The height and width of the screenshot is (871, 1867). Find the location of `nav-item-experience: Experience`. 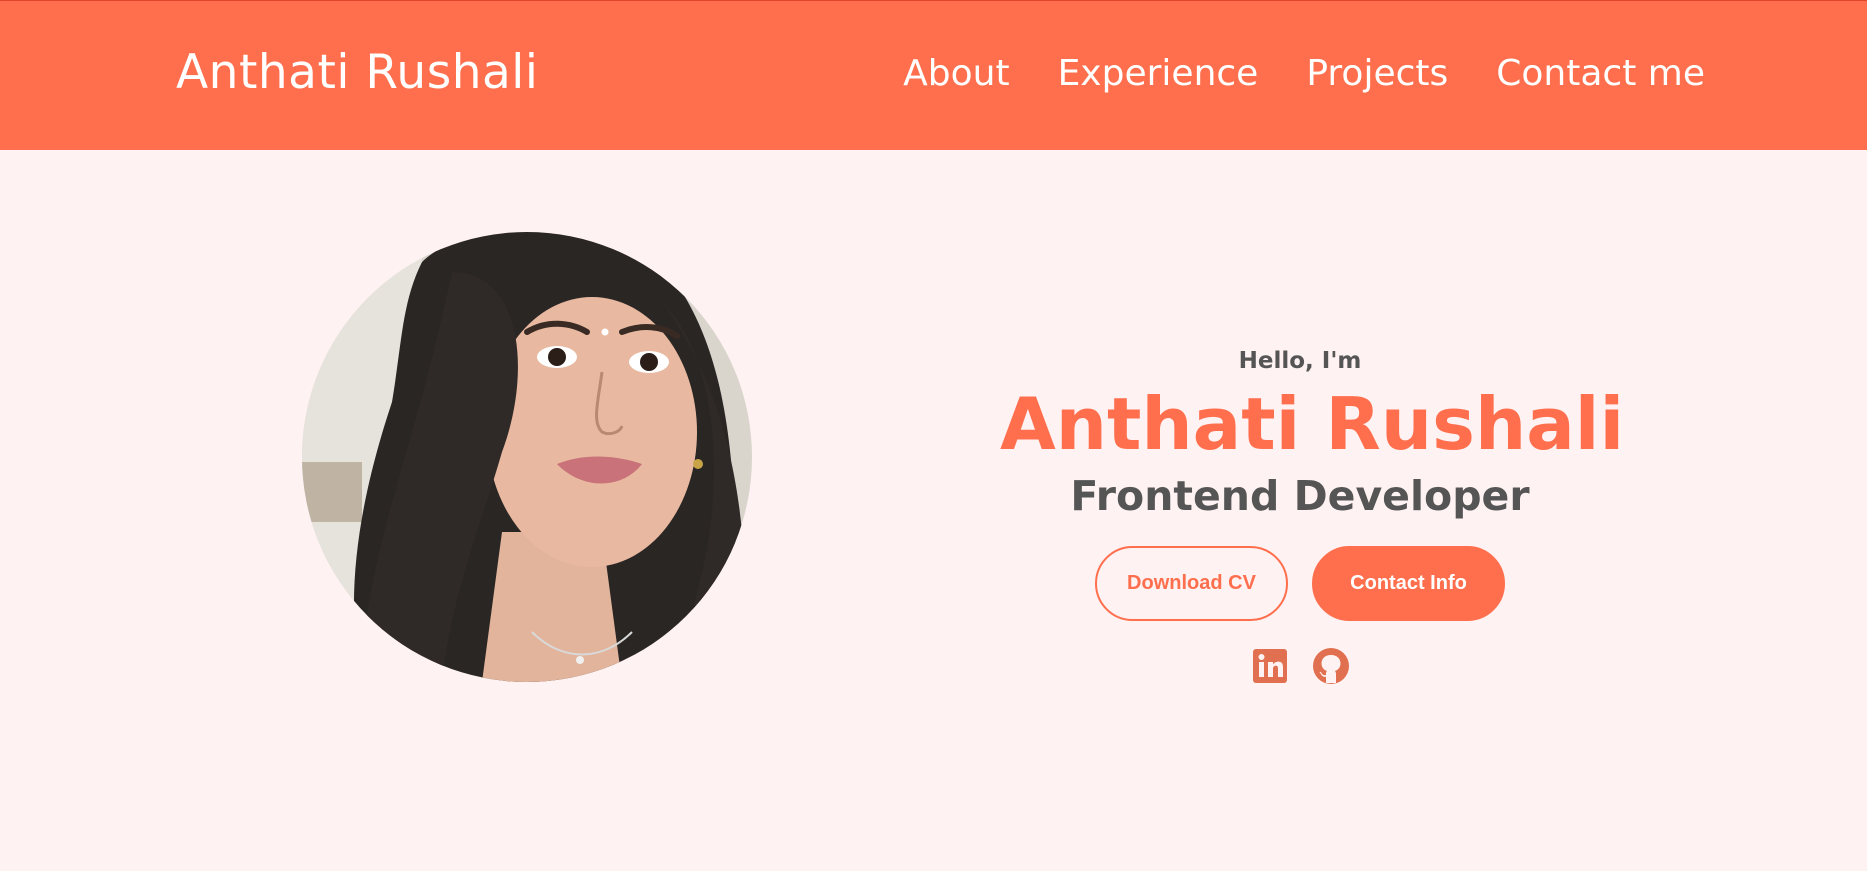

nav-item-experience: Experience is located at coordinates (1158, 73).